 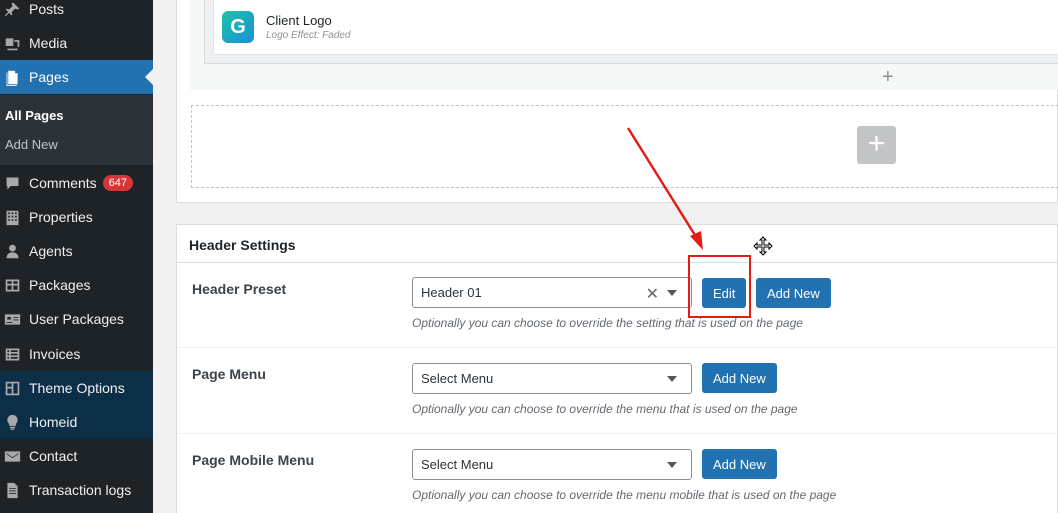 I want to click on list-icon, so click(x=12, y=354).